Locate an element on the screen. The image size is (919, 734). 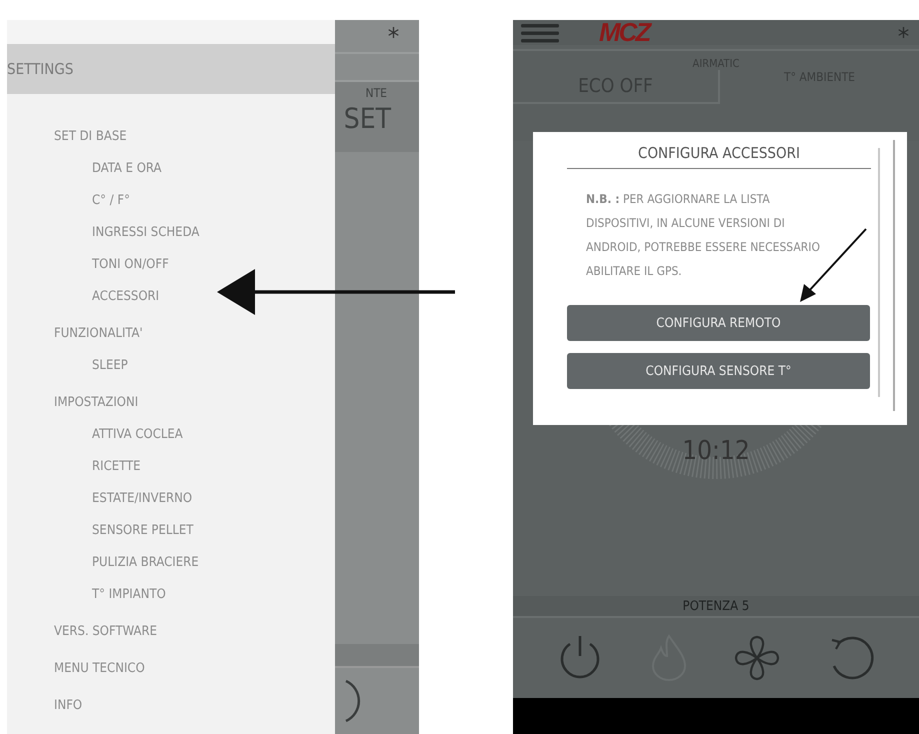
menu-item: MENU TECNICO is located at coordinates (99, 669).